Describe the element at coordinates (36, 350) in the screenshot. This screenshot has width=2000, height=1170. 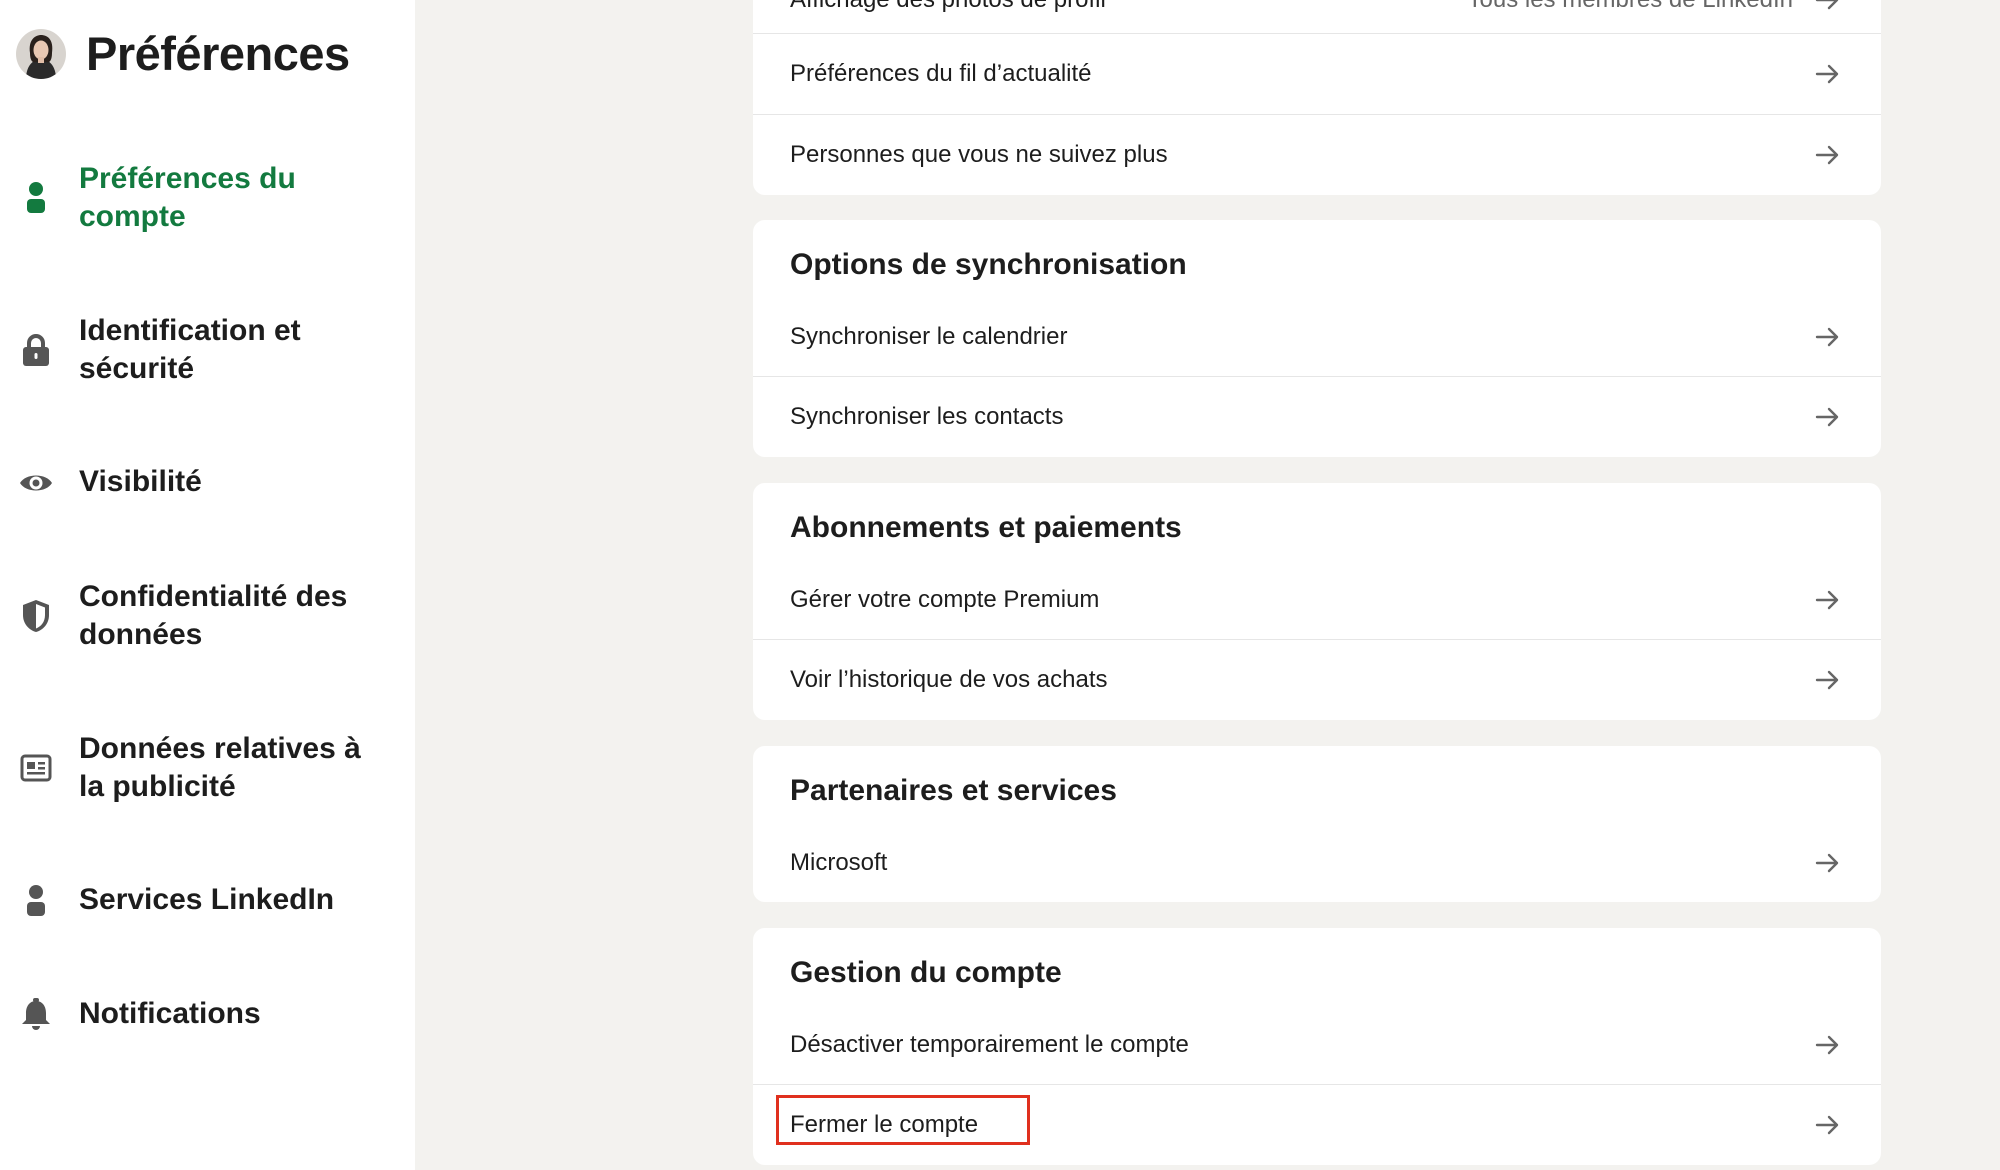
I see `lock-icon` at that location.